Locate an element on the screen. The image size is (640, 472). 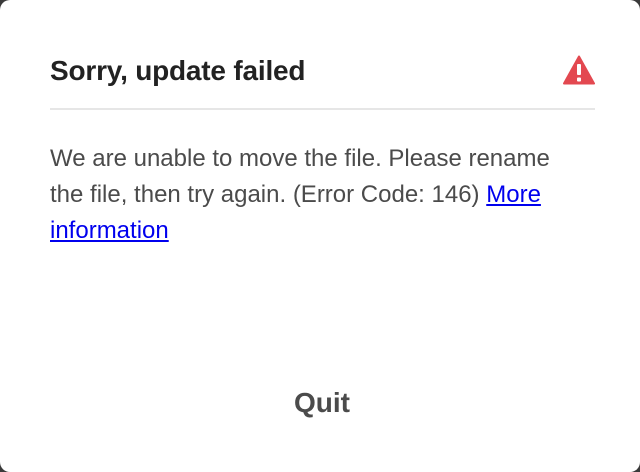
alert-triangle-icon is located at coordinates (579, 70).